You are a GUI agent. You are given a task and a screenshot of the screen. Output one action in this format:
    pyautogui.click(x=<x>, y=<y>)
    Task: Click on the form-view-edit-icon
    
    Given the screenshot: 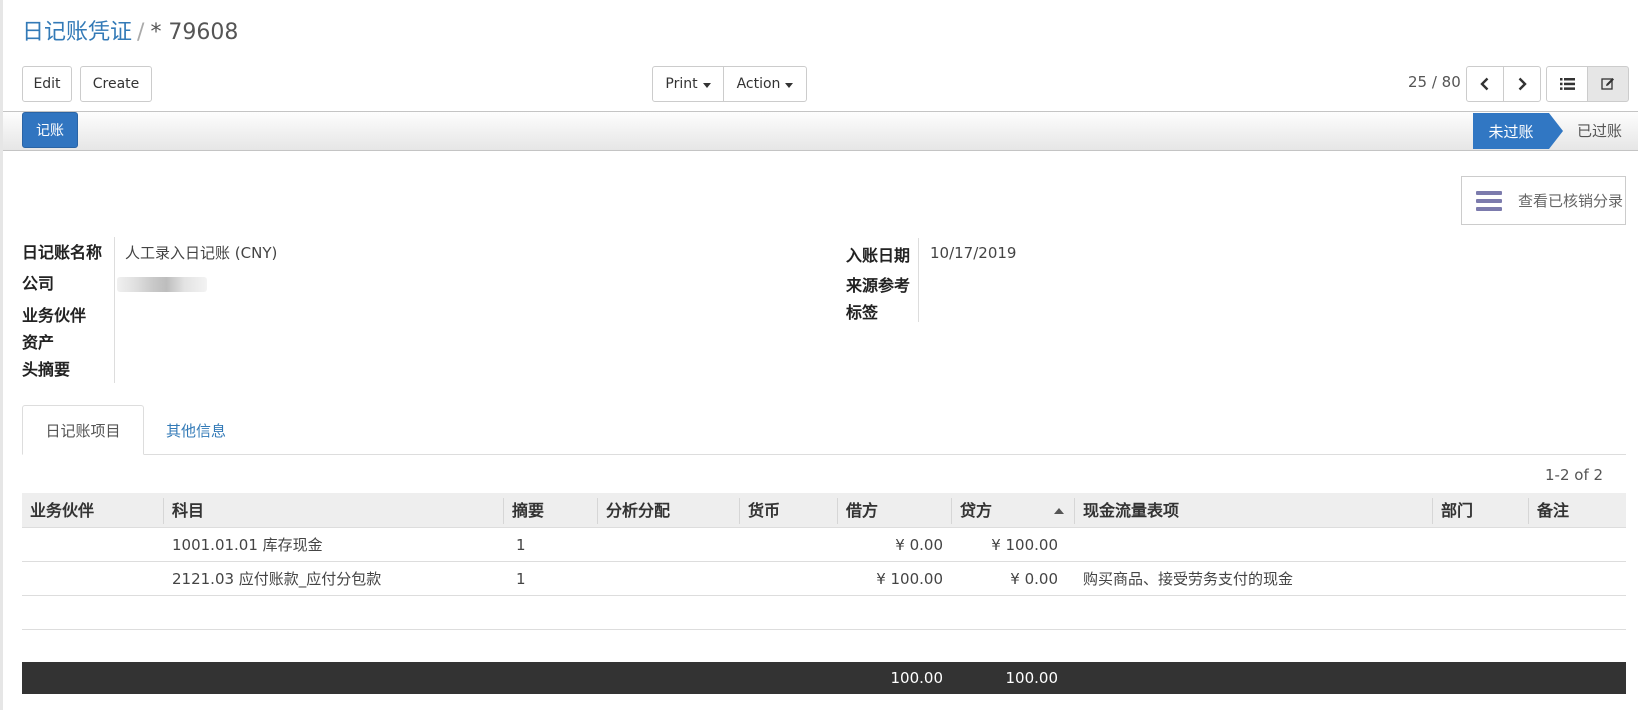 What is the action you would take?
    pyautogui.click(x=1607, y=84)
    